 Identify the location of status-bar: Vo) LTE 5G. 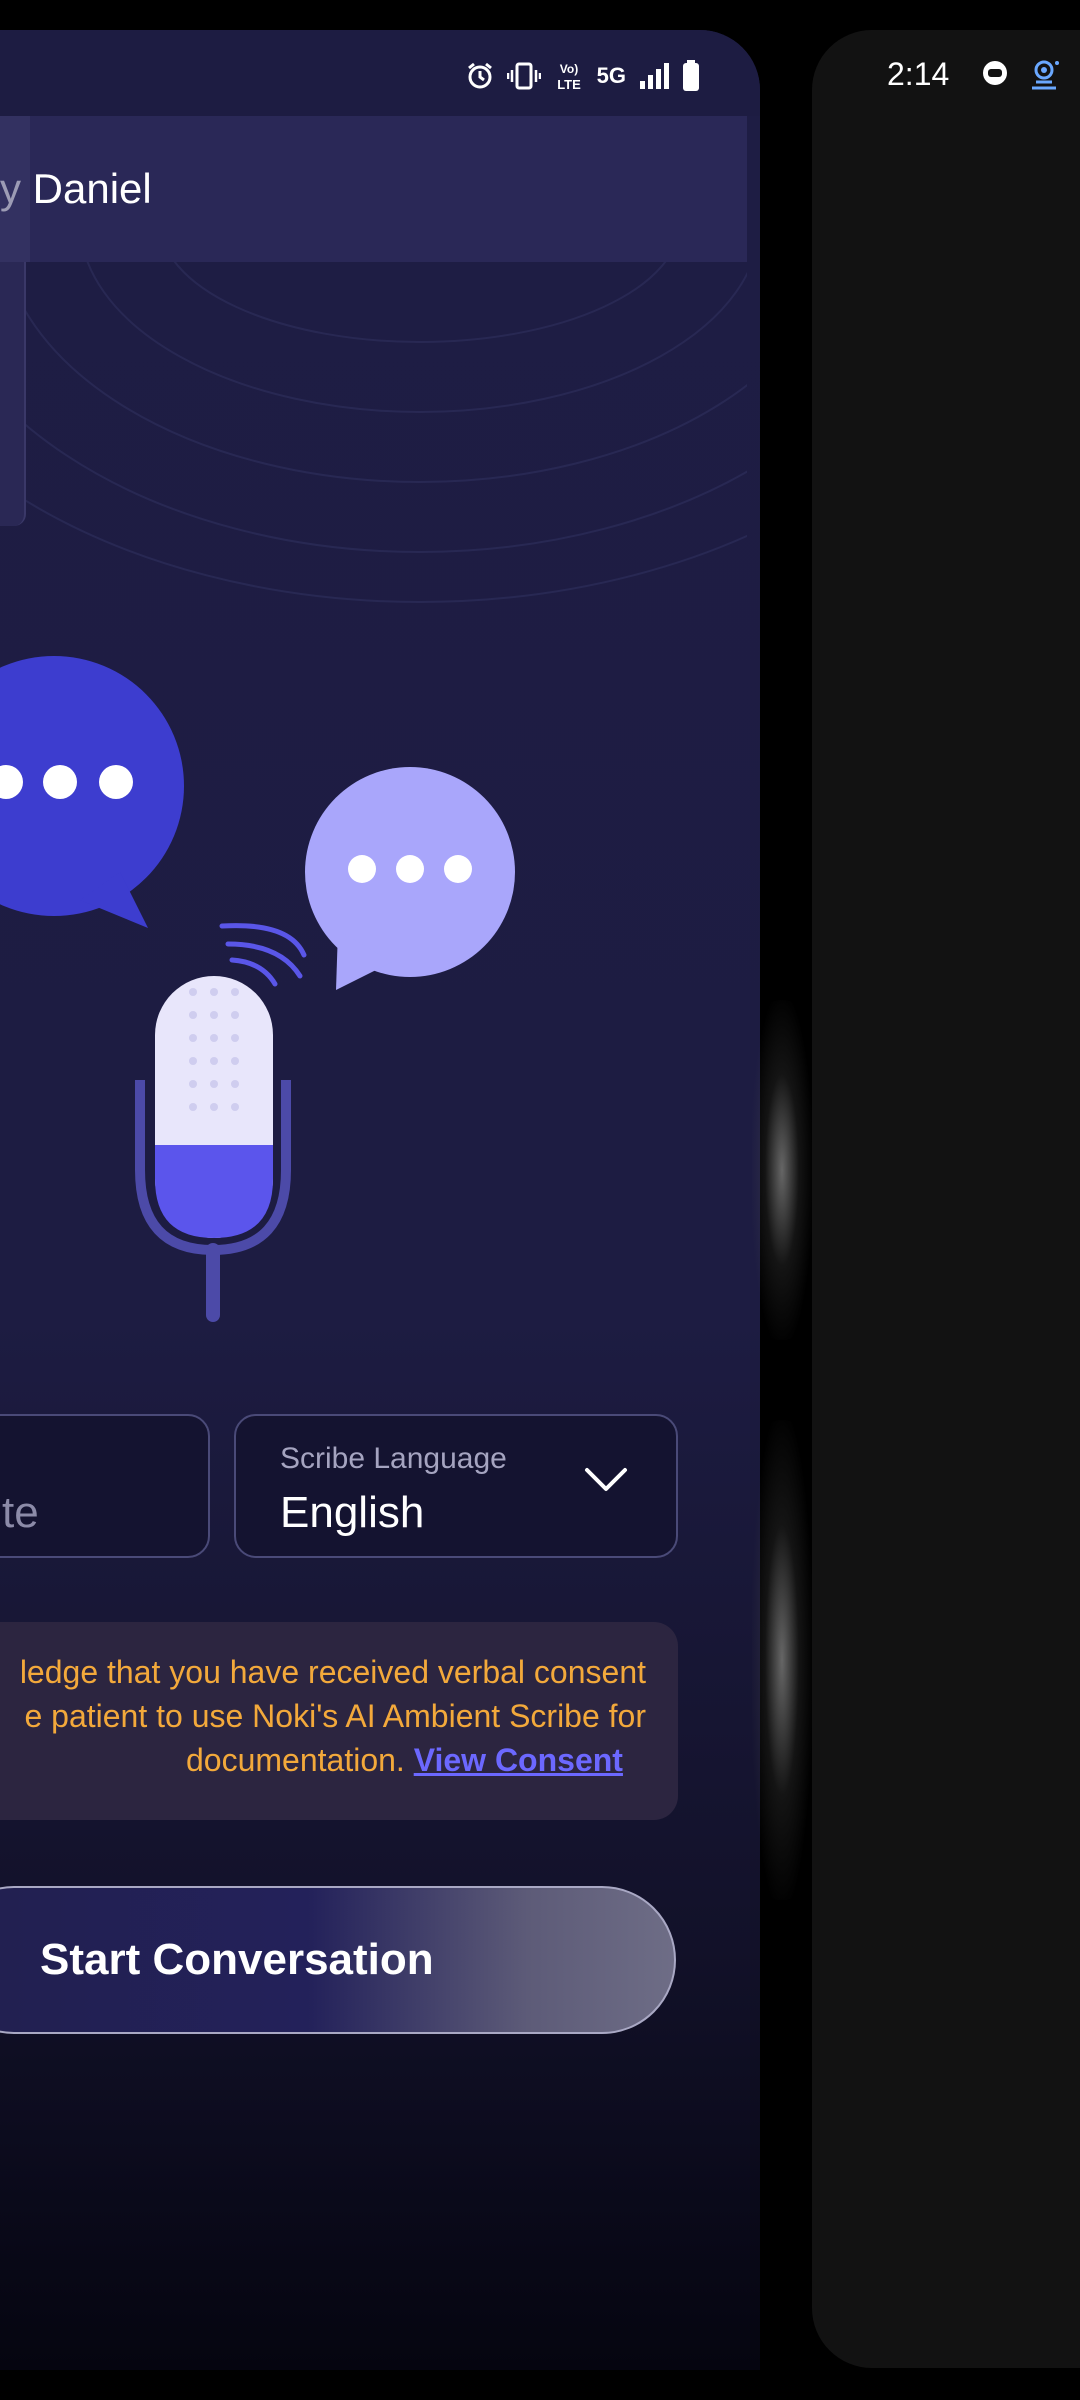
(380, 73).